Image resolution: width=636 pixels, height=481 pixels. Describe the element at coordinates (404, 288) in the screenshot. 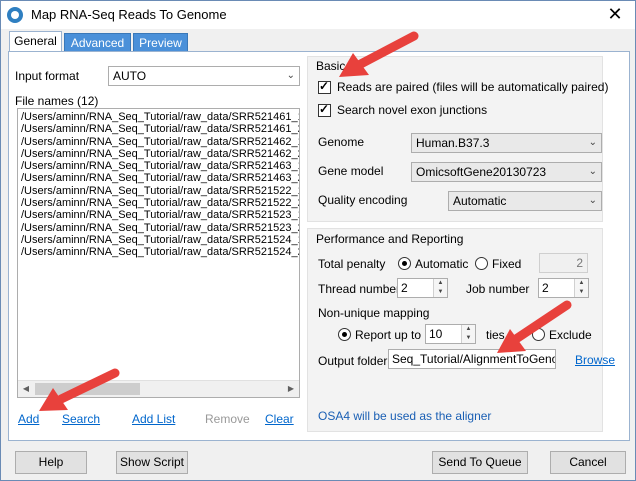

I see `thread-number-value: 2` at that location.